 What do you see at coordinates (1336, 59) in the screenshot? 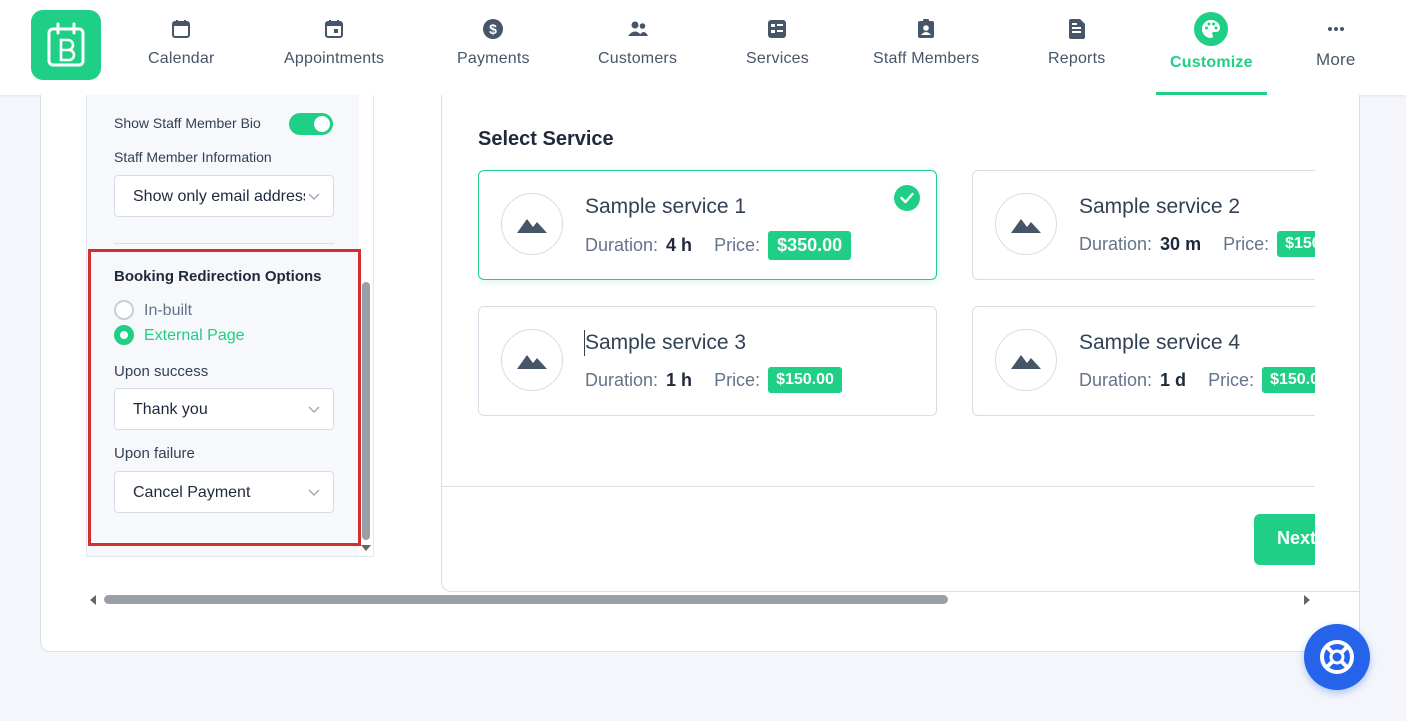
I see `nav-label: More` at bounding box center [1336, 59].